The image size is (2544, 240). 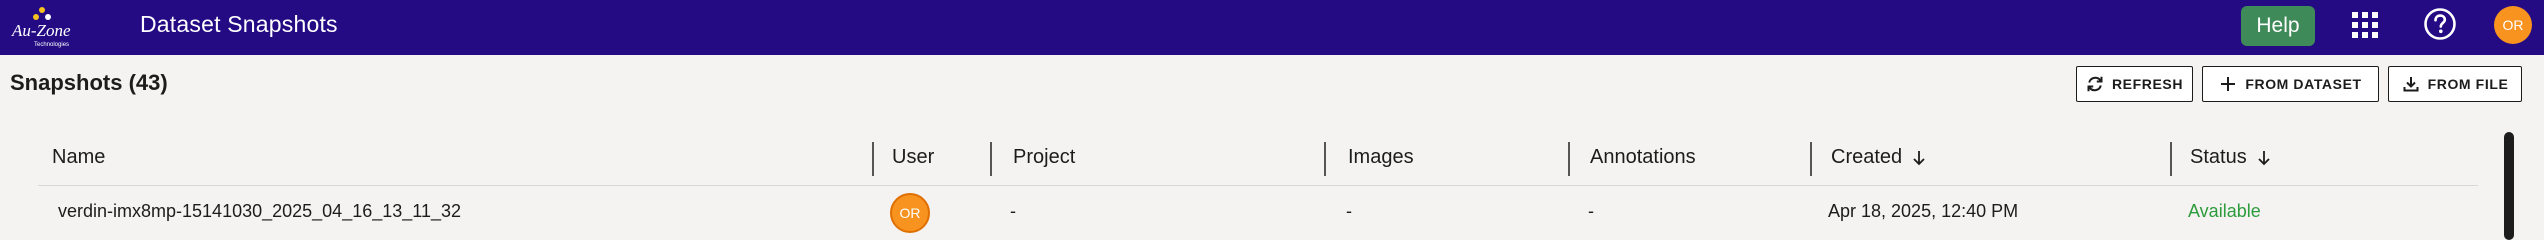 What do you see at coordinates (2468, 84) in the screenshot?
I see `from-file-label: FROM FILE` at bounding box center [2468, 84].